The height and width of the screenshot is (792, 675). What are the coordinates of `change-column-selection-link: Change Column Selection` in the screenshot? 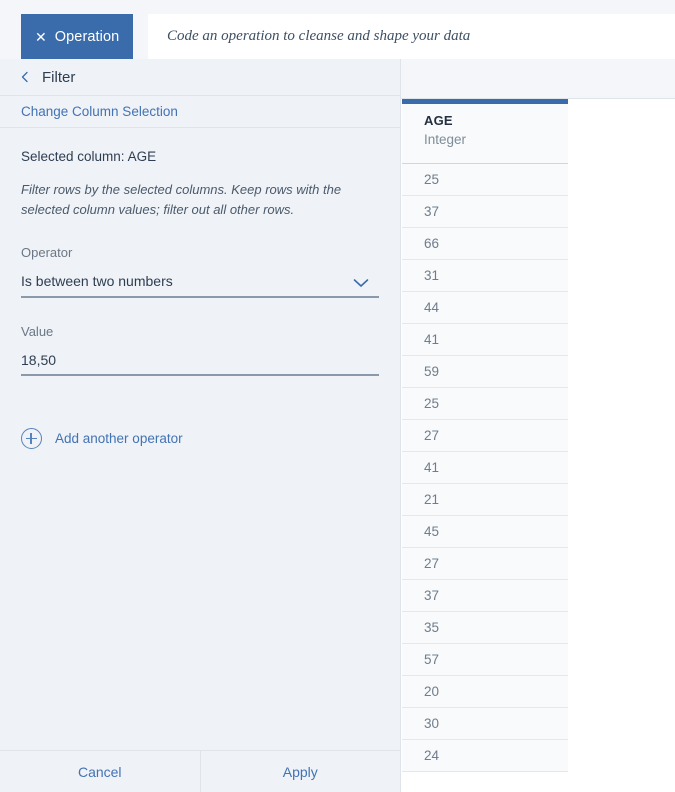 It's located at (99, 111).